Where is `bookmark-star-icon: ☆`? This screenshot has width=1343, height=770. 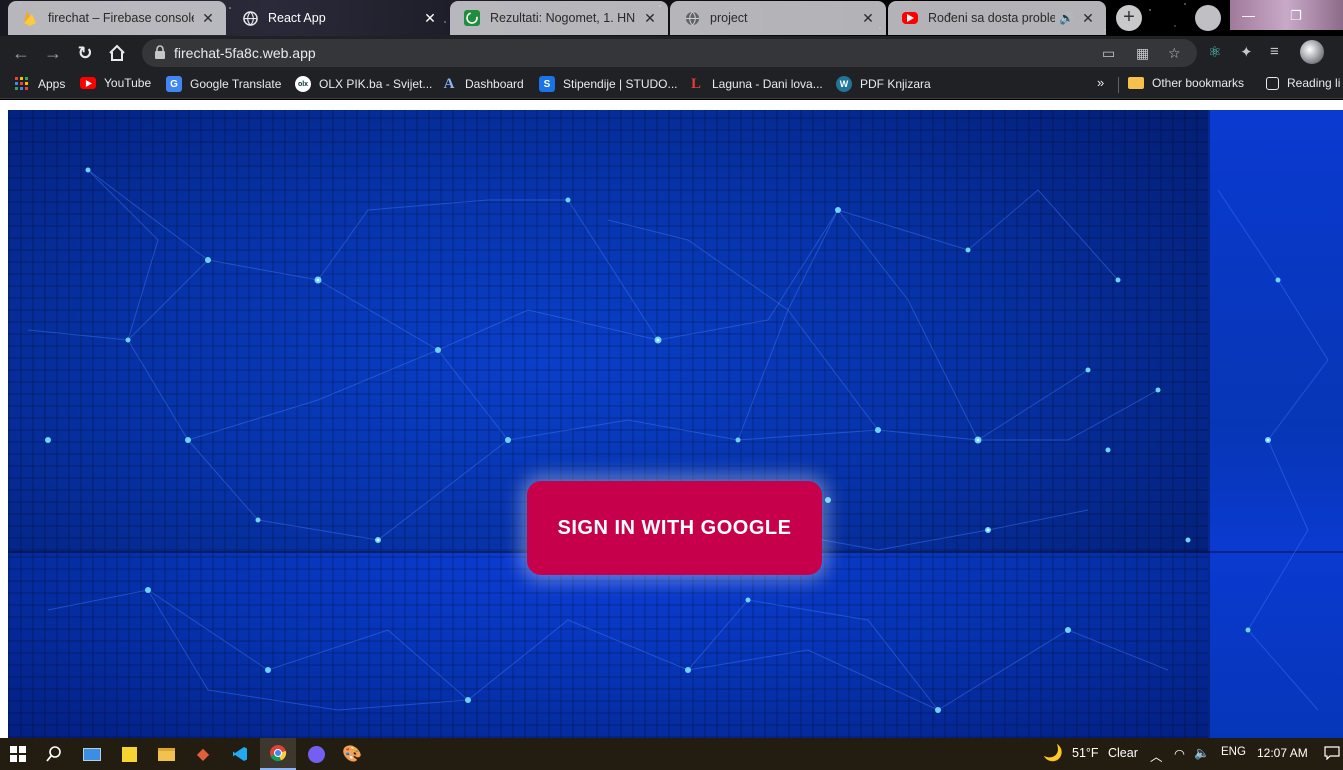 bookmark-star-icon: ☆ is located at coordinates (1174, 53).